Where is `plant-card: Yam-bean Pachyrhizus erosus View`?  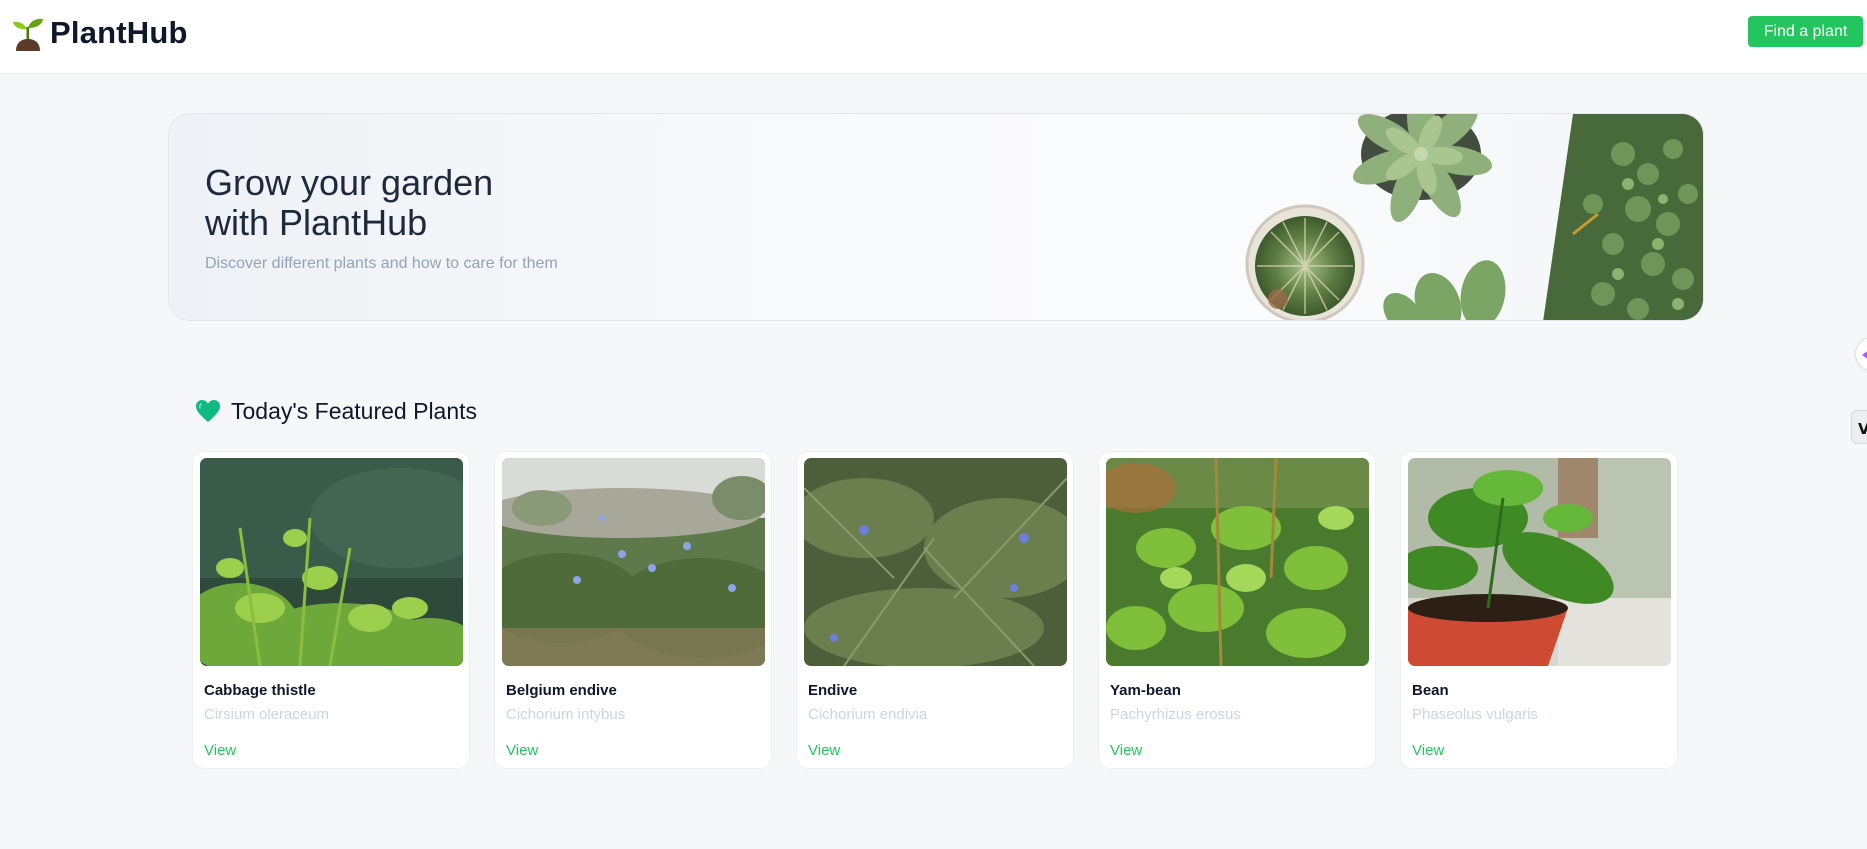 plant-card: Yam-bean Pachyrhizus erosus View is located at coordinates (1237, 610).